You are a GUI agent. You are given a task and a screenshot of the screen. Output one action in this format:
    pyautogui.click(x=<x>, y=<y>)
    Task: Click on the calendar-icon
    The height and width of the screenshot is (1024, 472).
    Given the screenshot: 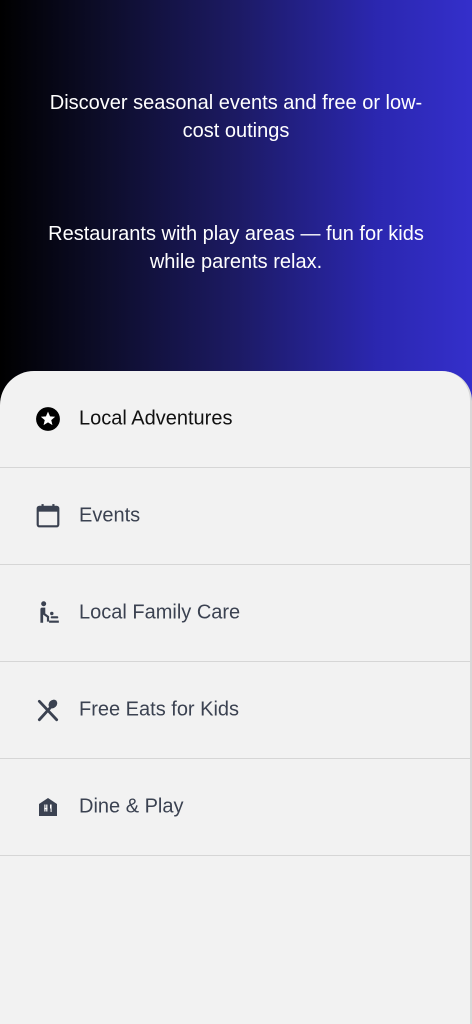 What is the action you would take?
    pyautogui.click(x=48, y=516)
    